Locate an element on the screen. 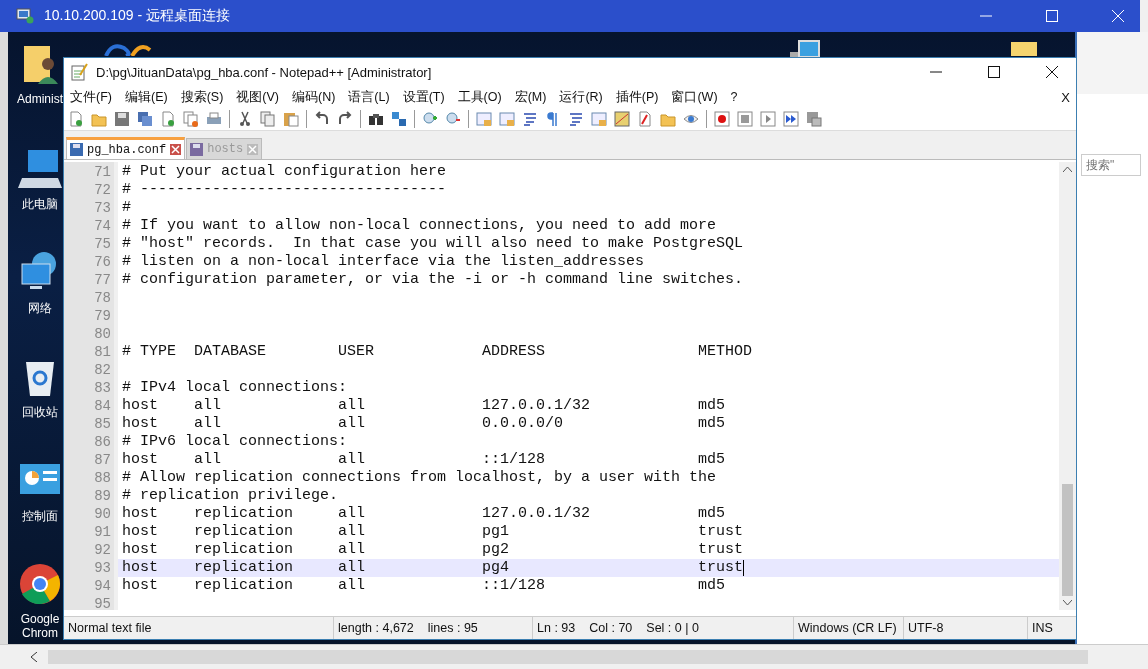 Image resolution: width=1148 pixels, height=669 pixels. cut-icon is located at coordinates (245, 119).